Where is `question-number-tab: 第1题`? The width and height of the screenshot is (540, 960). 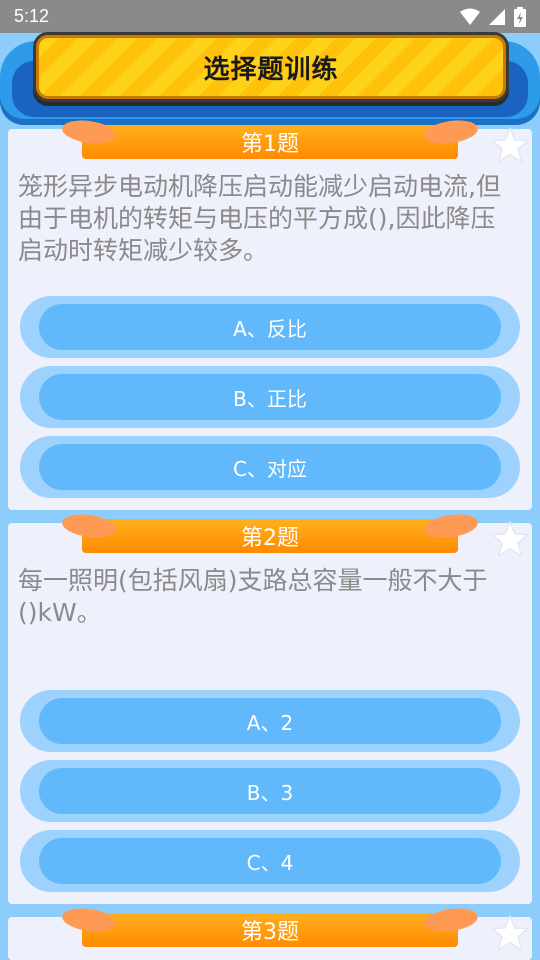
question-number-tab: 第1题 is located at coordinates (270, 142).